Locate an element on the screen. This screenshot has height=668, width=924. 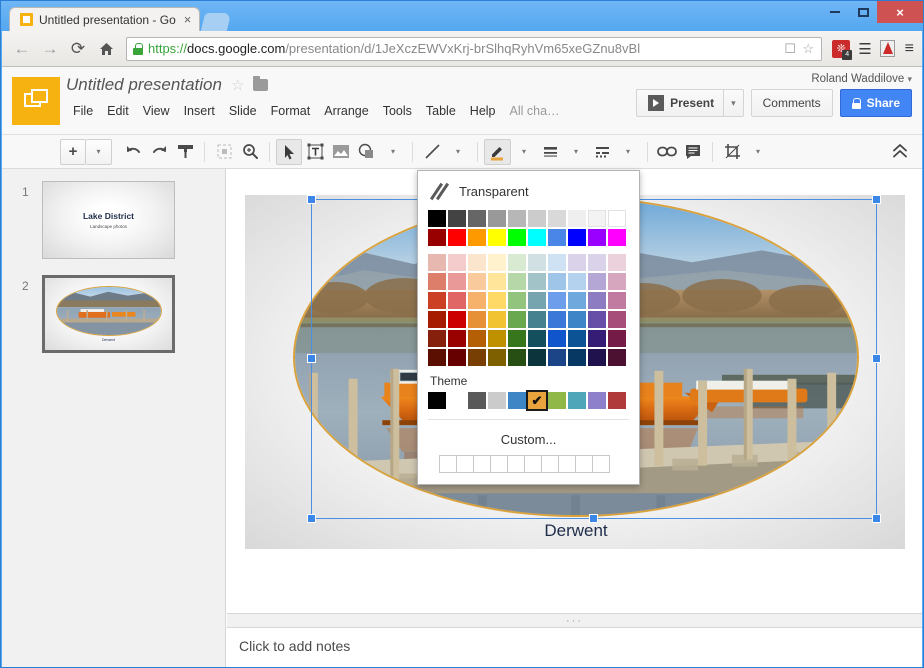
new-slide-button: + is located at coordinates (73, 151).